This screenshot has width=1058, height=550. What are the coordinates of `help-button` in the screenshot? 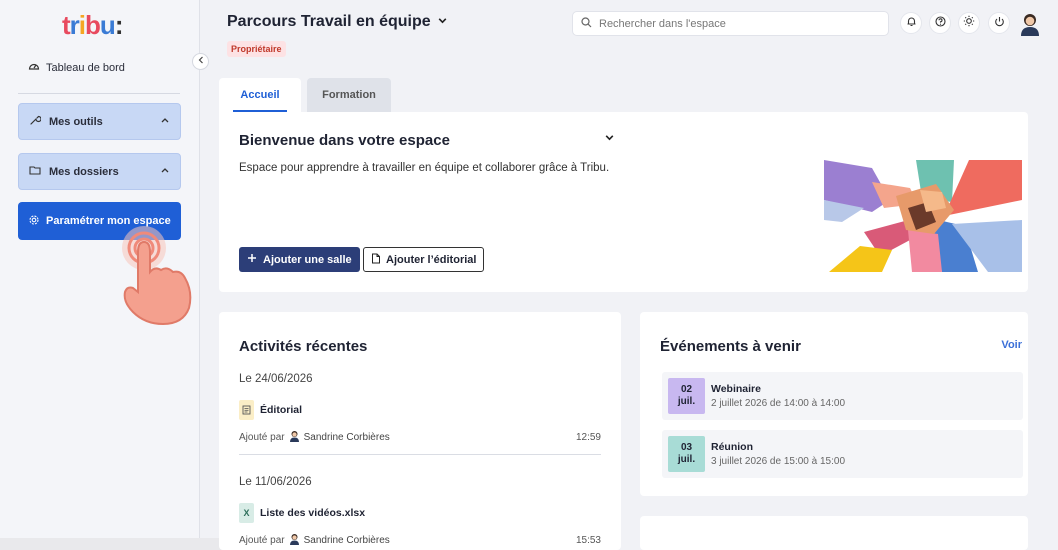 It's located at (940, 23).